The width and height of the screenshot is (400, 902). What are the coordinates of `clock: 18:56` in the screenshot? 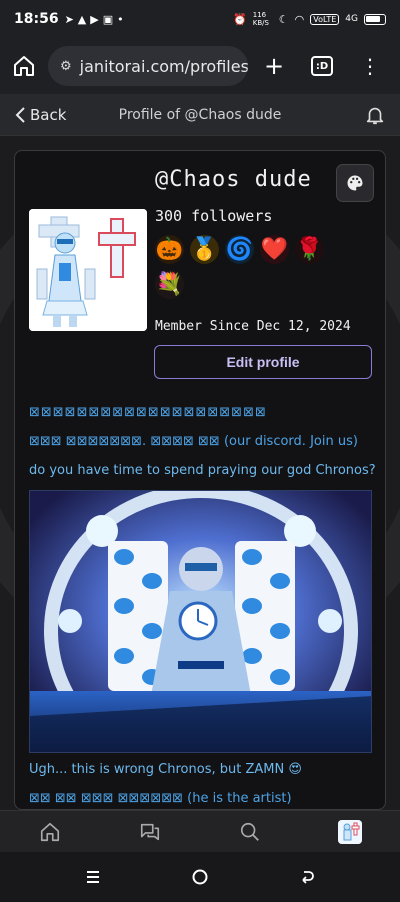 It's located at (36, 19).